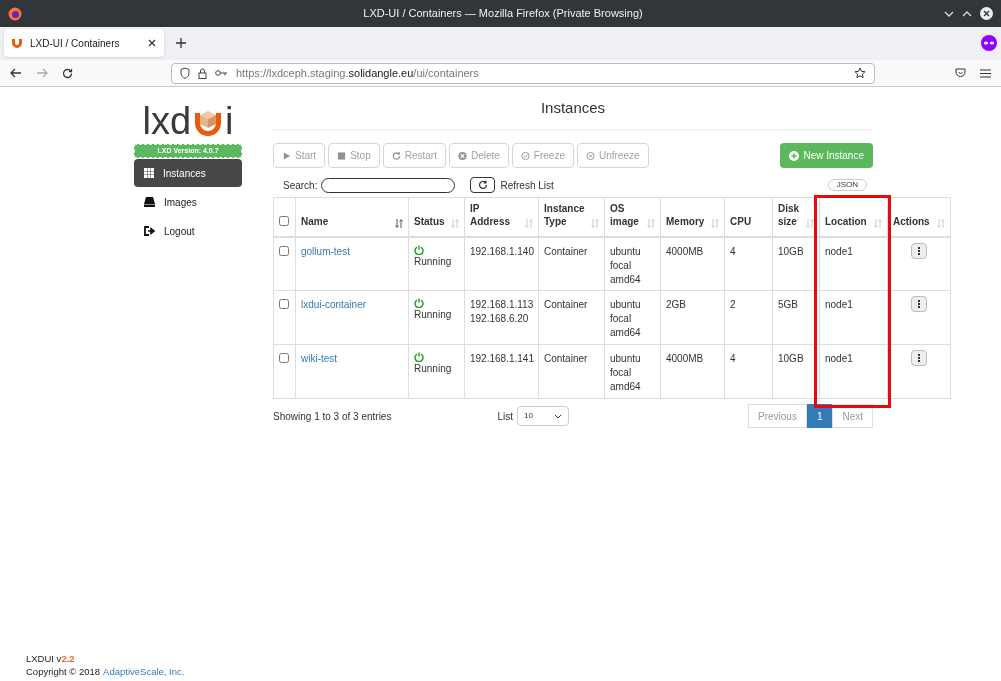 This screenshot has height=681, width=1001. What do you see at coordinates (284, 220) in the screenshot?
I see `select-all-checkbox` at bounding box center [284, 220].